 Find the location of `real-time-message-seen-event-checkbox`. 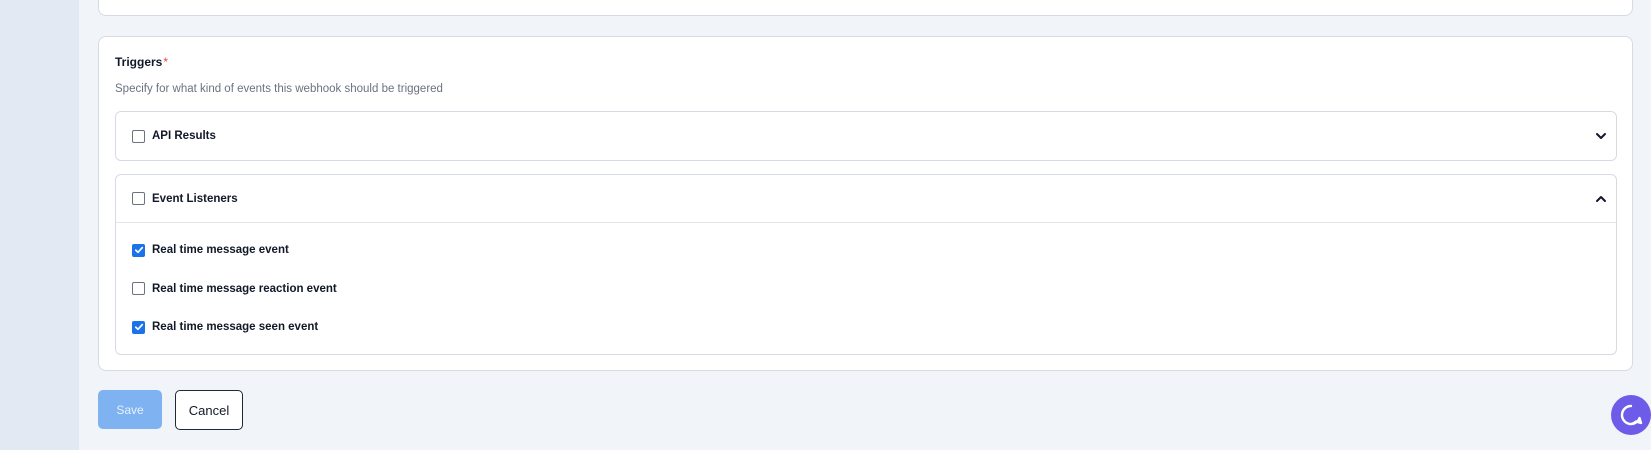

real-time-message-seen-event-checkbox is located at coordinates (138, 327).